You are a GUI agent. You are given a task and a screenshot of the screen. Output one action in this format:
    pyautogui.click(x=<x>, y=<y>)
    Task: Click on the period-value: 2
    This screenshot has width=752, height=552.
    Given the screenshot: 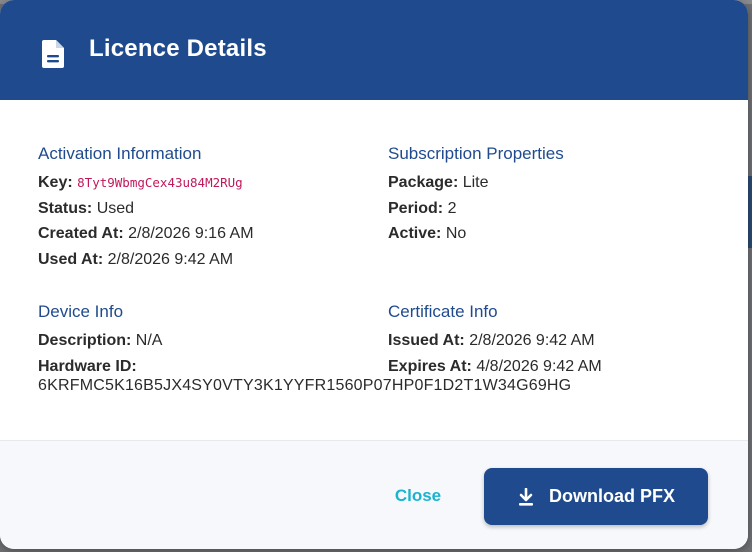 What is the action you would take?
    pyautogui.click(x=452, y=208)
    